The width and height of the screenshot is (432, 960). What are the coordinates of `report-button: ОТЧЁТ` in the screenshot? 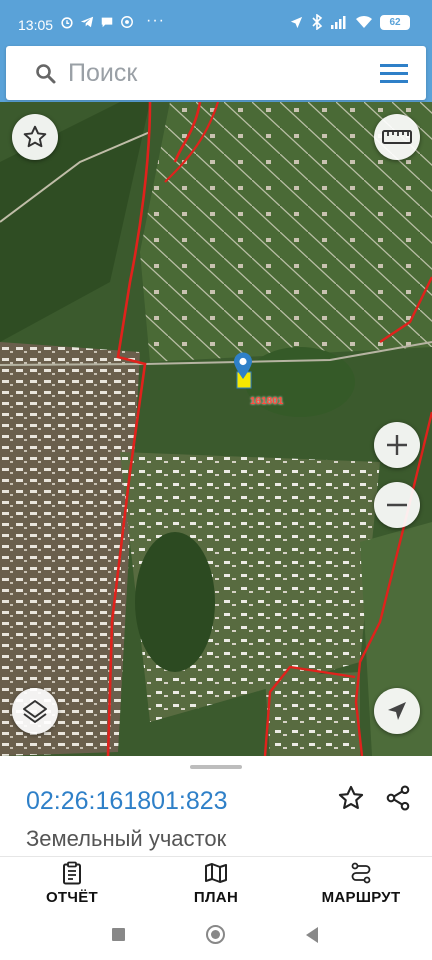 It's located at (72, 885).